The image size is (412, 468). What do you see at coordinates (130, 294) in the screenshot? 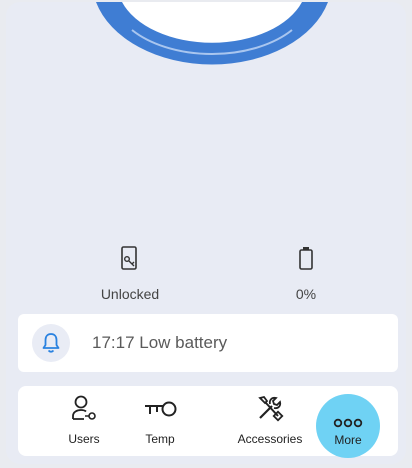
I see `lock-status-label: Unlocked` at bounding box center [130, 294].